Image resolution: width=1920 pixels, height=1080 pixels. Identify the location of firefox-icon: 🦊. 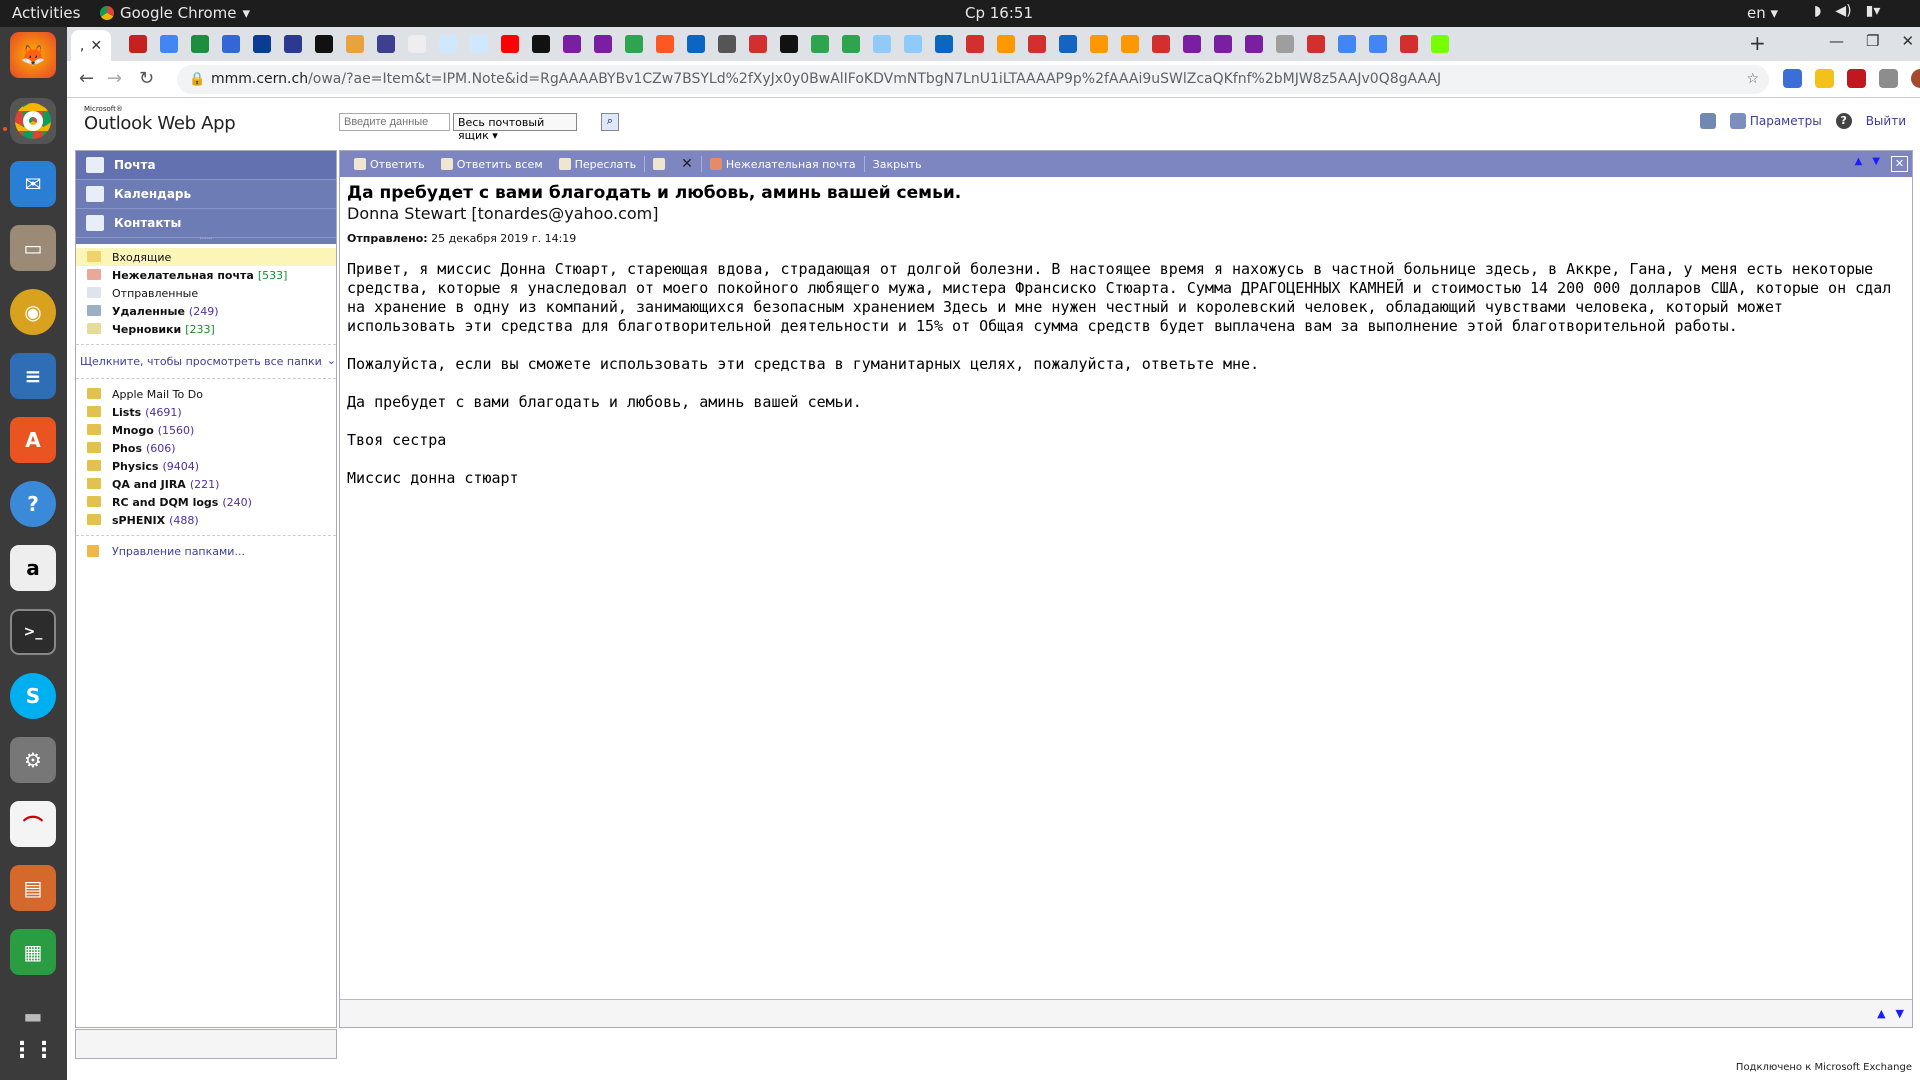
(33, 55).